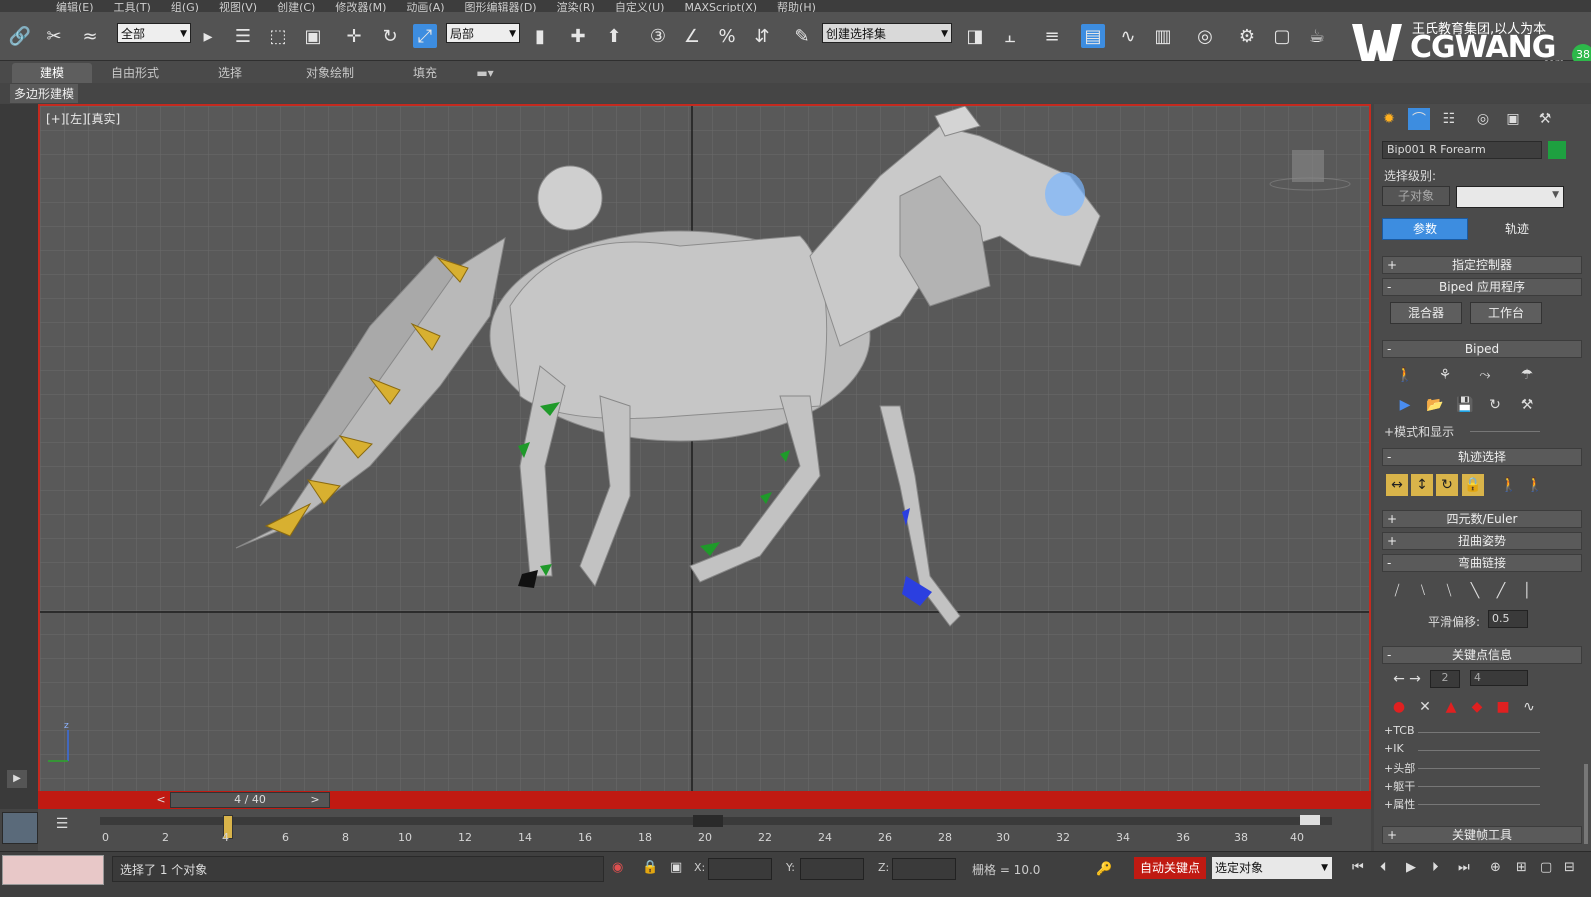  Describe the element at coordinates (250, 800) in the screenshot. I see `time-slider: 4 / 40` at that location.